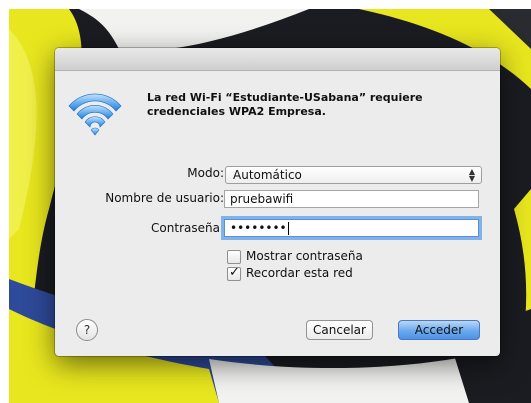  What do you see at coordinates (277, 59) in the screenshot?
I see `dialog-titlebar` at bounding box center [277, 59].